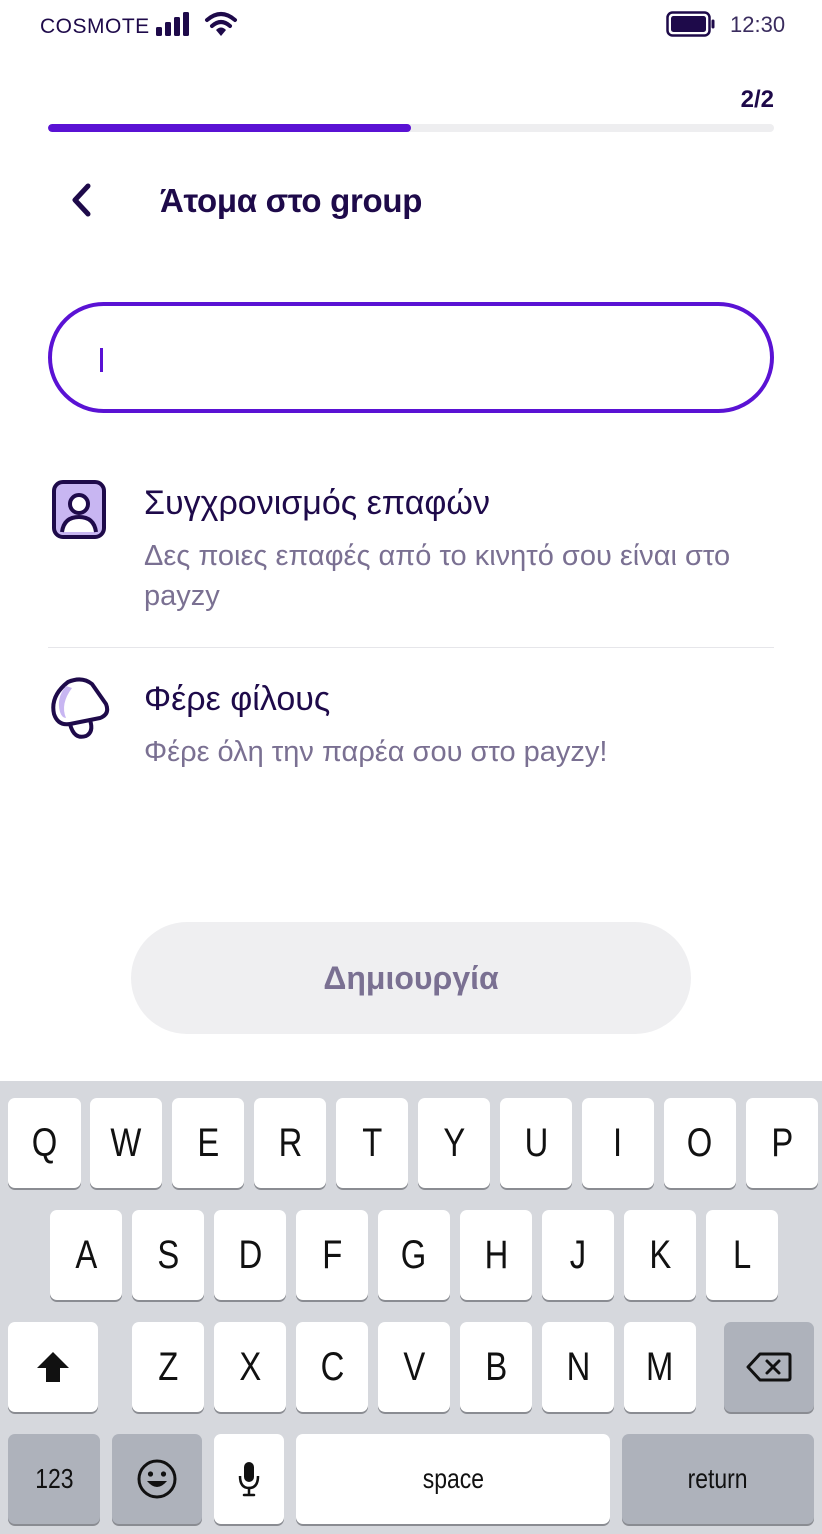  I want to click on key-label: W, so click(126, 1142).